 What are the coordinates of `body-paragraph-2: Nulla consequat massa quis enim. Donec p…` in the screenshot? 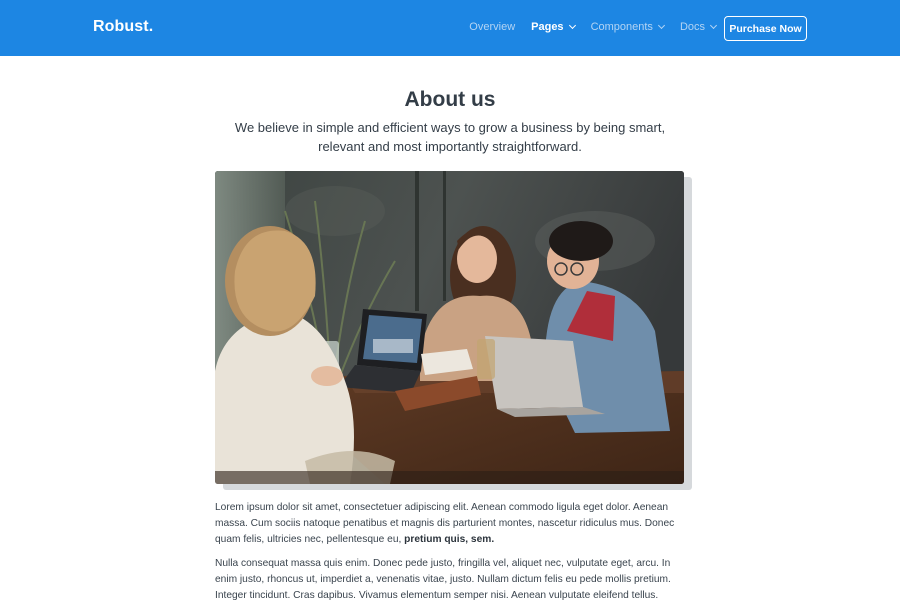 It's located at (443, 579).